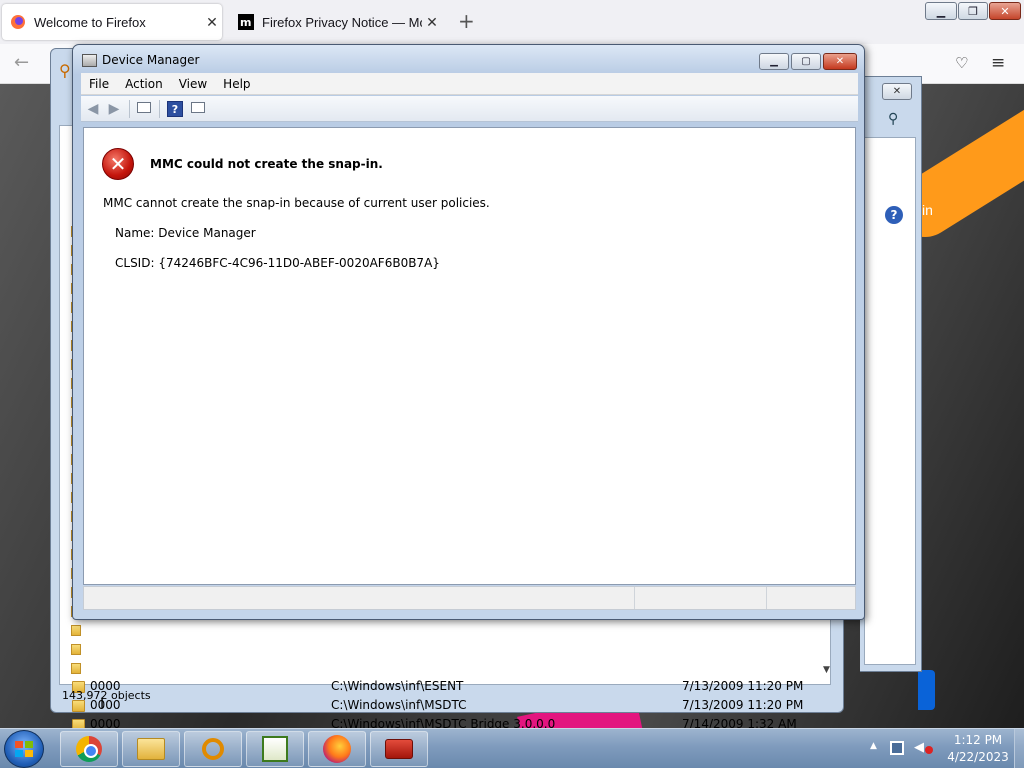 This screenshot has width=1024, height=768. I want to click on text-cursor-icon: I, so click(102, 704).